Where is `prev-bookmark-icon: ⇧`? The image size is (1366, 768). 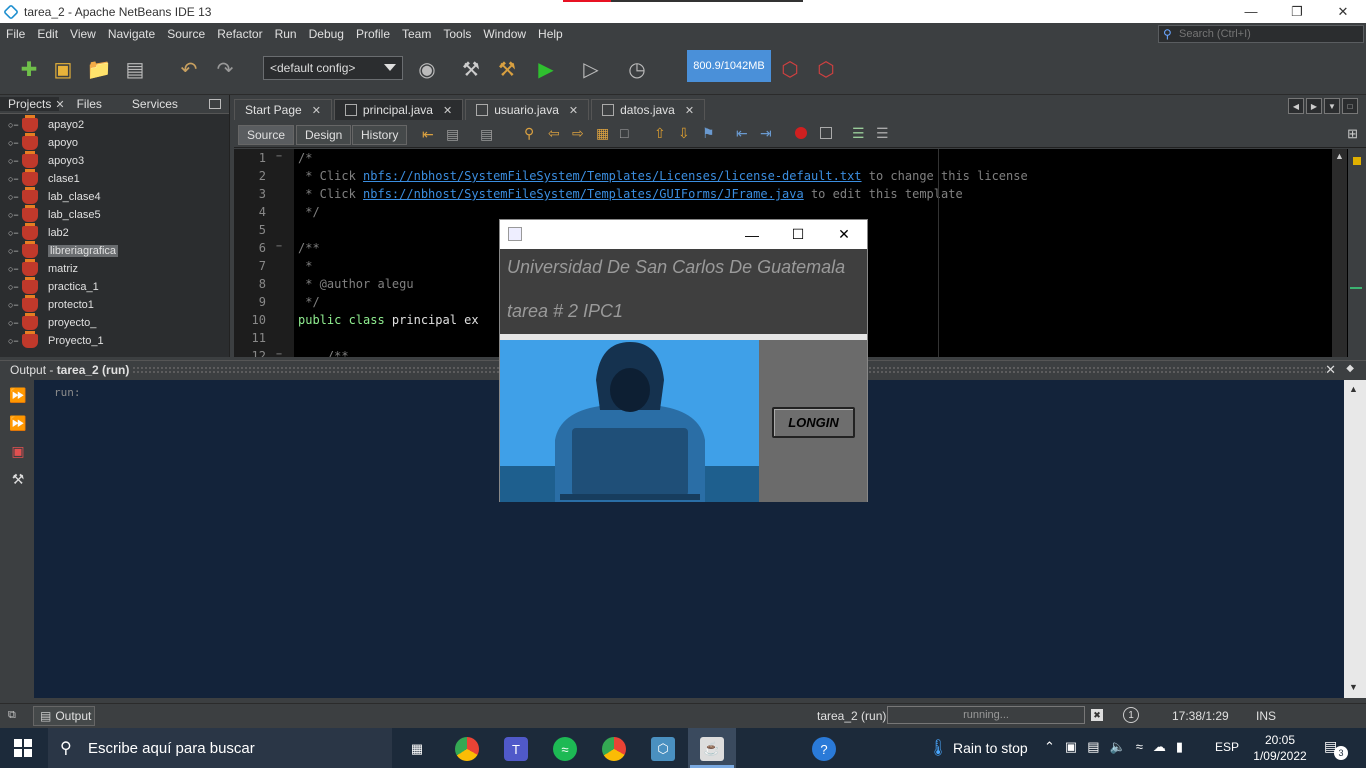
prev-bookmark-icon: ⇧ is located at coordinates (660, 133).